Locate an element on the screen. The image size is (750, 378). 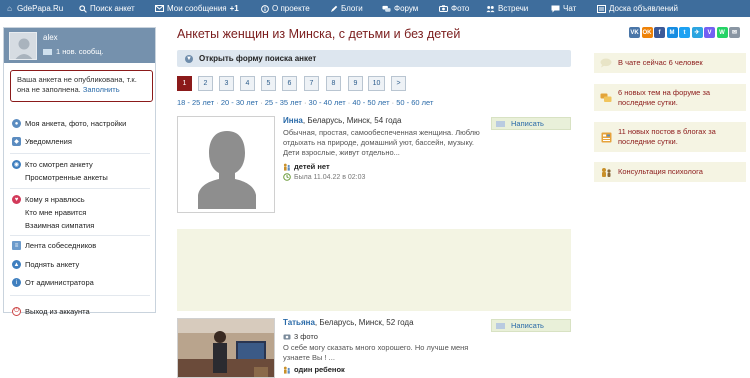
nav-about-label: О проекте is located at coordinates (291, 8).